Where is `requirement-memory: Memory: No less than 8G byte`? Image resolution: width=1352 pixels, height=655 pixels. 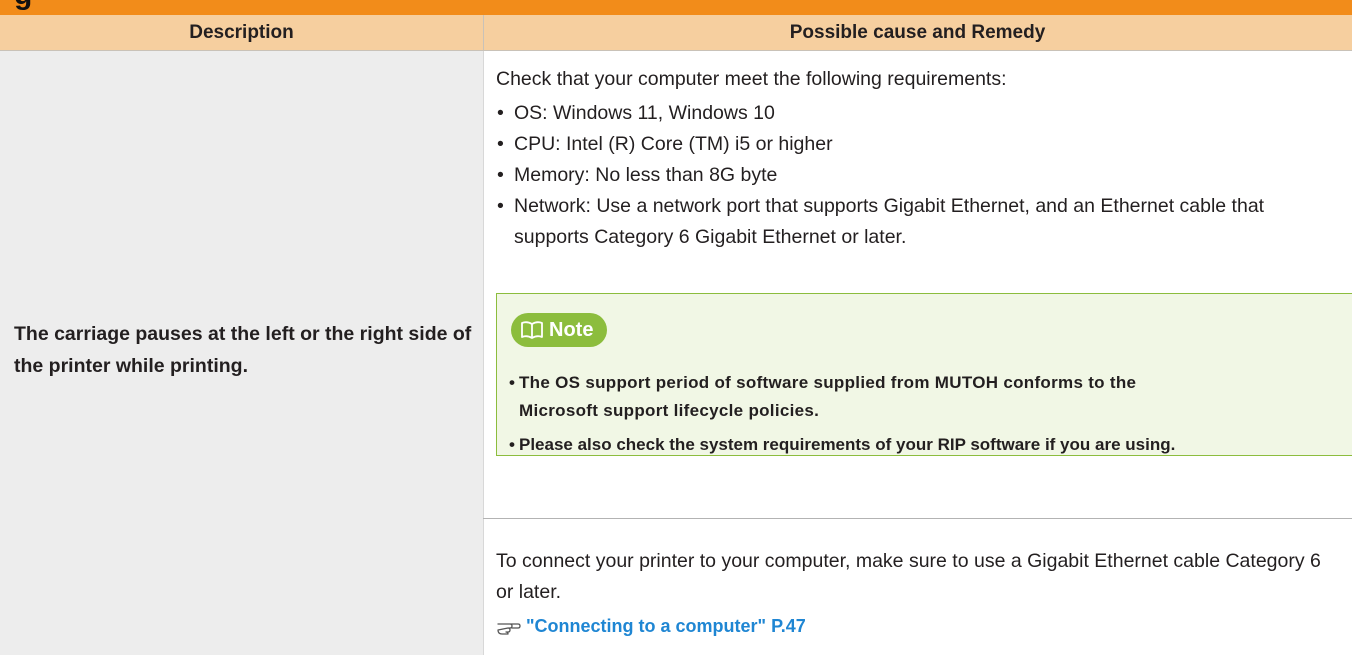
requirement-memory: Memory: No less than 8G byte is located at coordinates (646, 175).